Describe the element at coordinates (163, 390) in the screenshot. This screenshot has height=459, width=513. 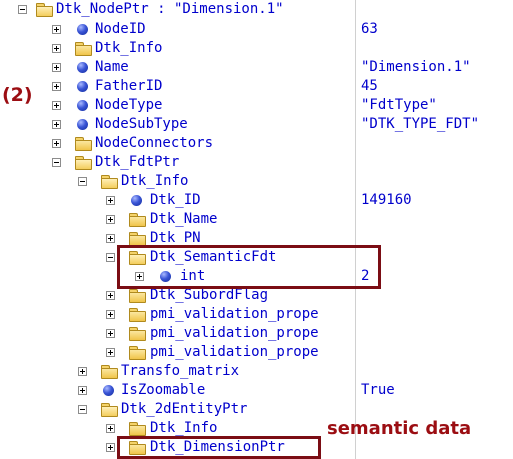
I see `node-label: IsZoomable` at that location.